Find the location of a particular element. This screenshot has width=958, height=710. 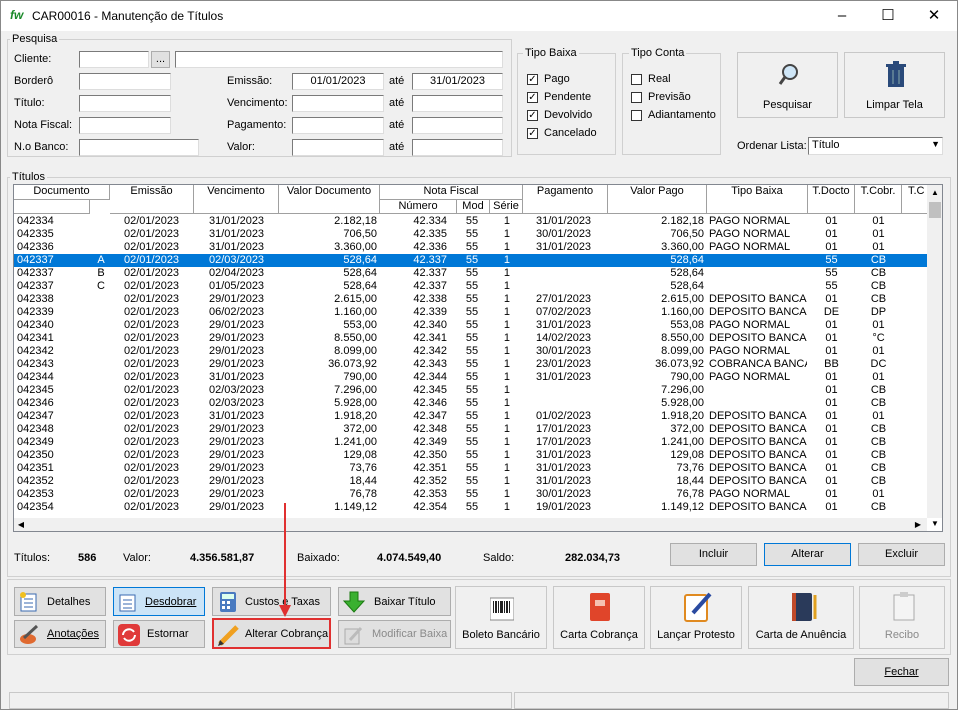

emissao-from-input: 01/01/2023 is located at coordinates (338, 81).